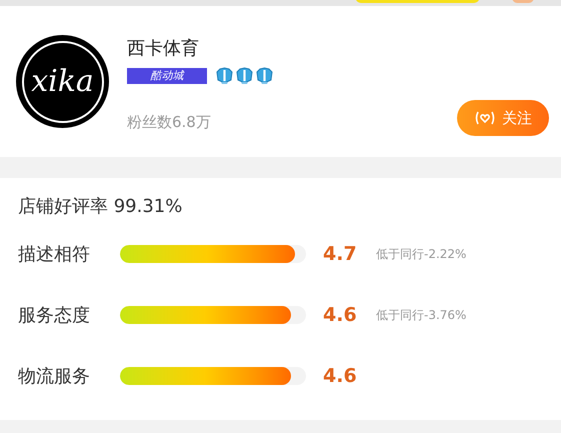  What do you see at coordinates (340, 254) in the screenshot?
I see `rating-score: 4.7` at bounding box center [340, 254].